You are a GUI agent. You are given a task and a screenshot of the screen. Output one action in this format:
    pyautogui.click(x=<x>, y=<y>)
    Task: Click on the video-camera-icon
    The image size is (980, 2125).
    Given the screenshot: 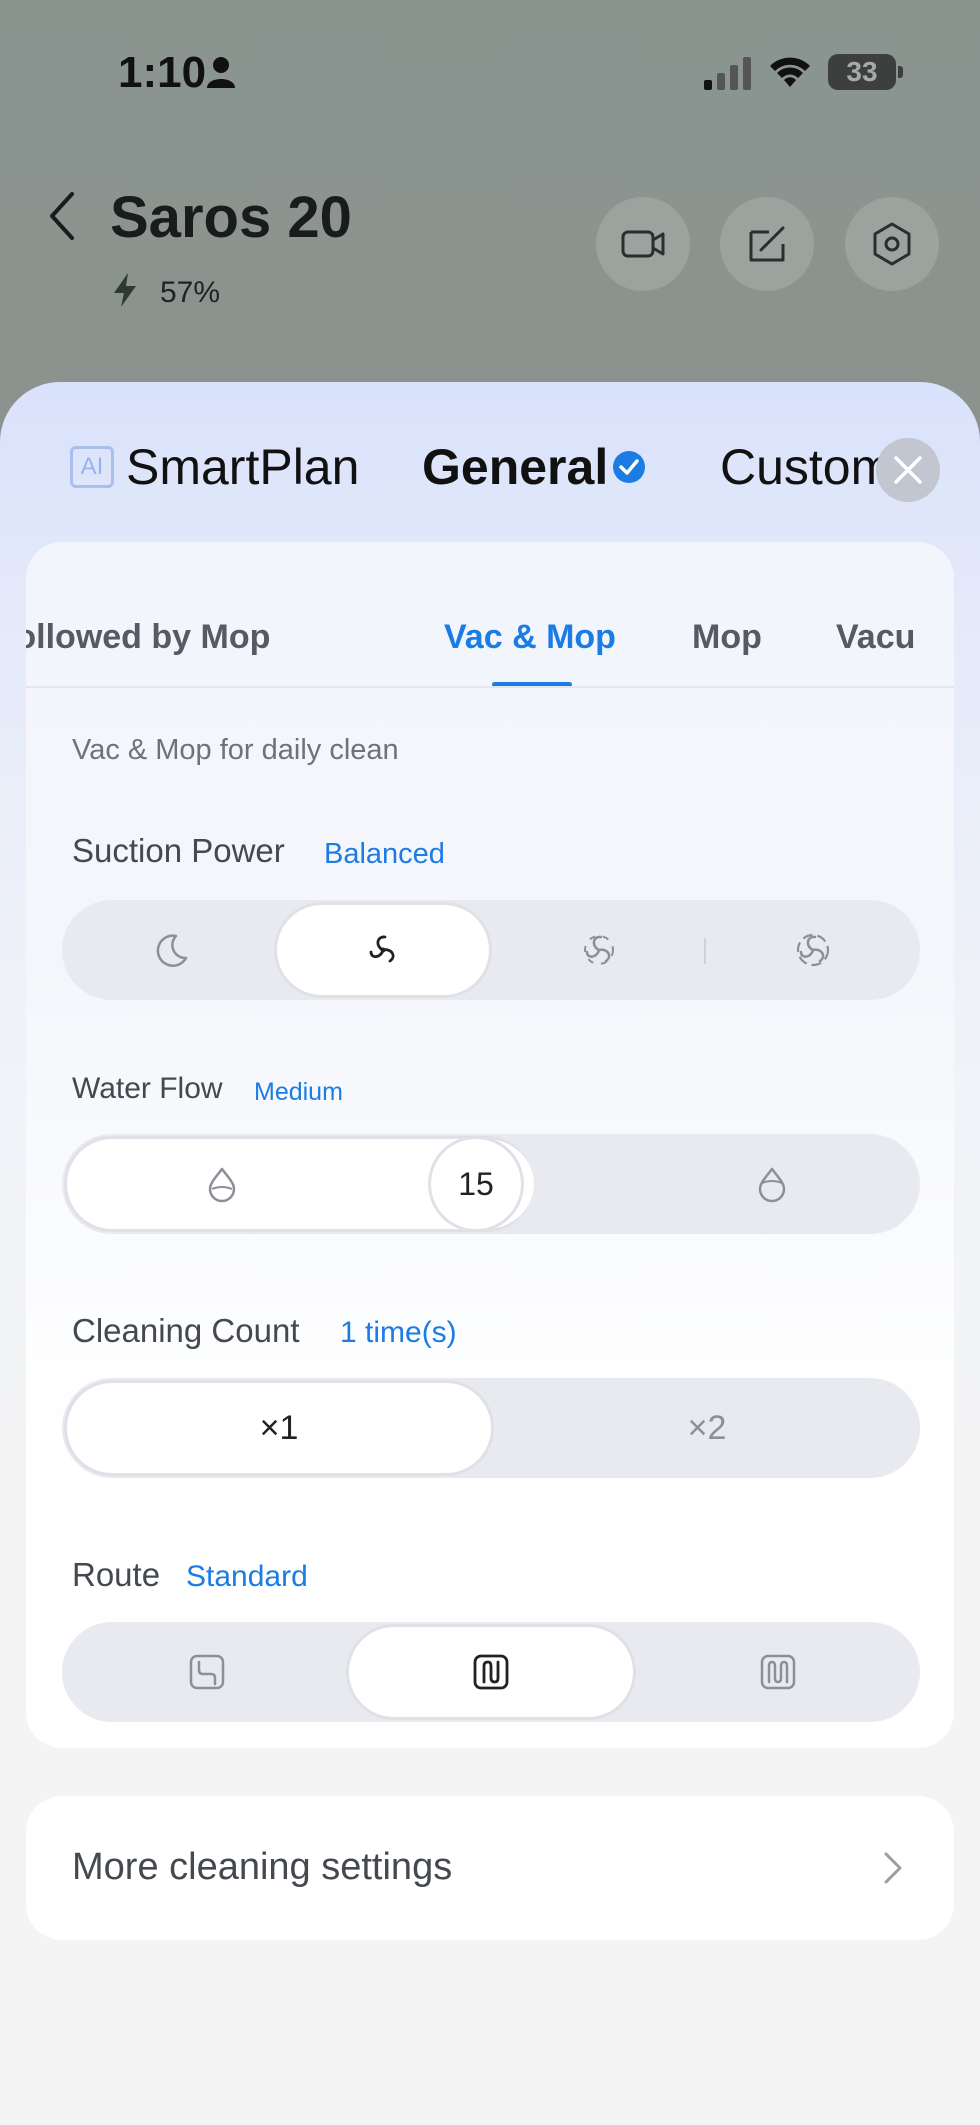 What is the action you would take?
    pyautogui.click(x=643, y=244)
    